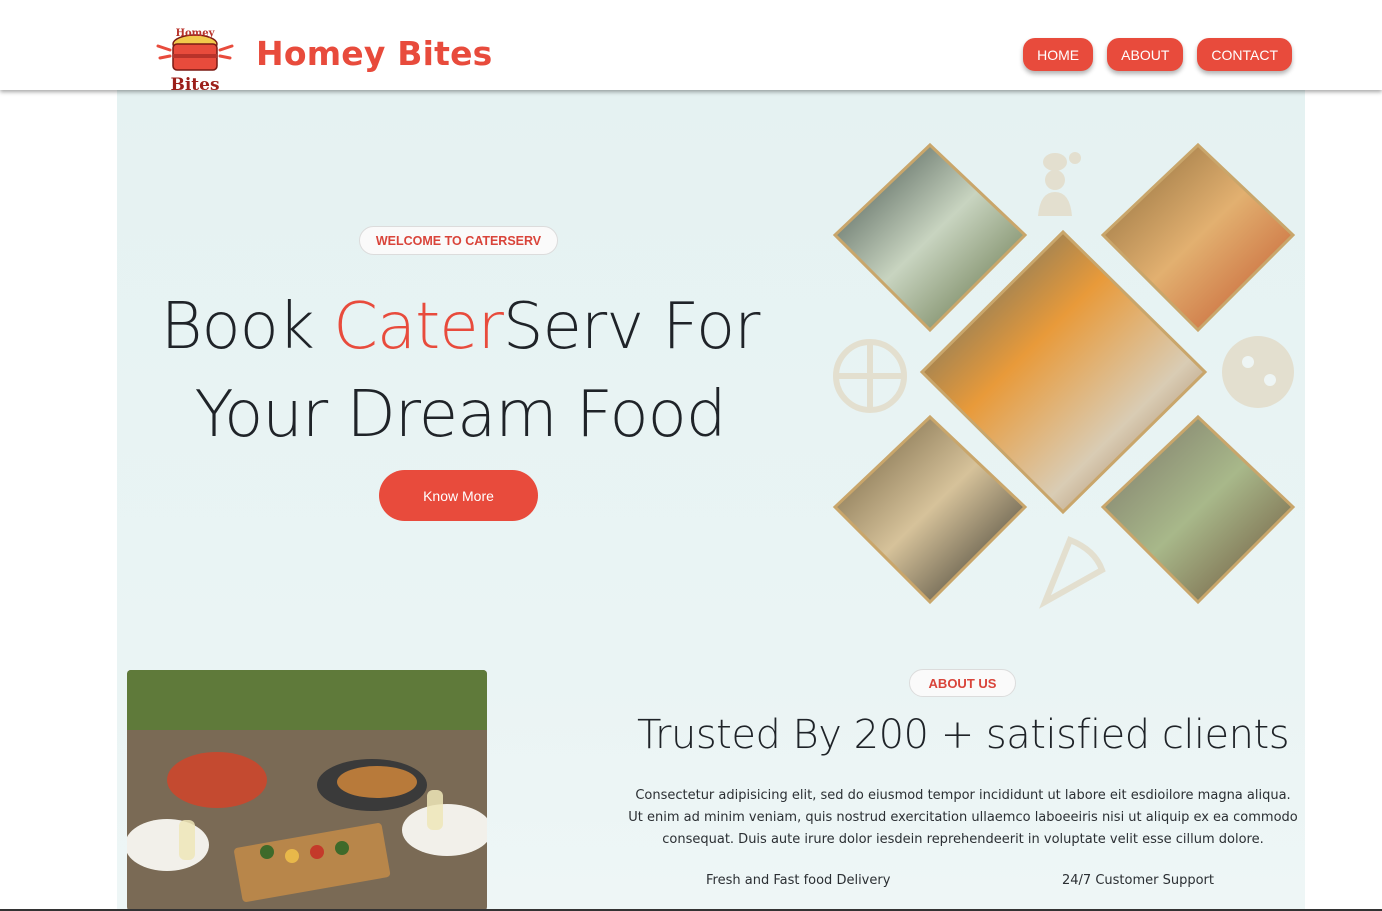 This screenshot has height=911, width=1382. What do you see at coordinates (1244, 54) in the screenshot?
I see `nav-contact-button: CONTACT` at bounding box center [1244, 54].